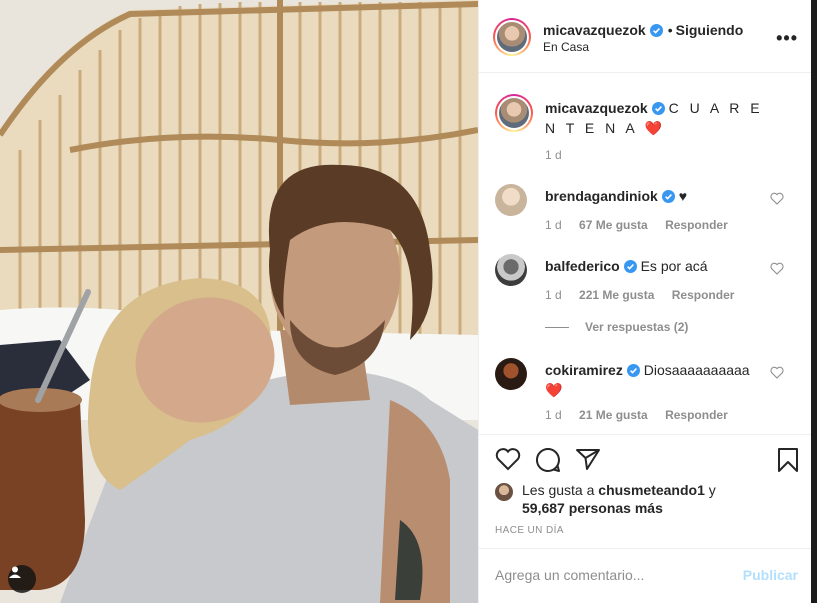 The image size is (817, 603). Describe the element at coordinates (558, 490) in the screenshot. I see `likes-prefix: Les gusta a` at that location.